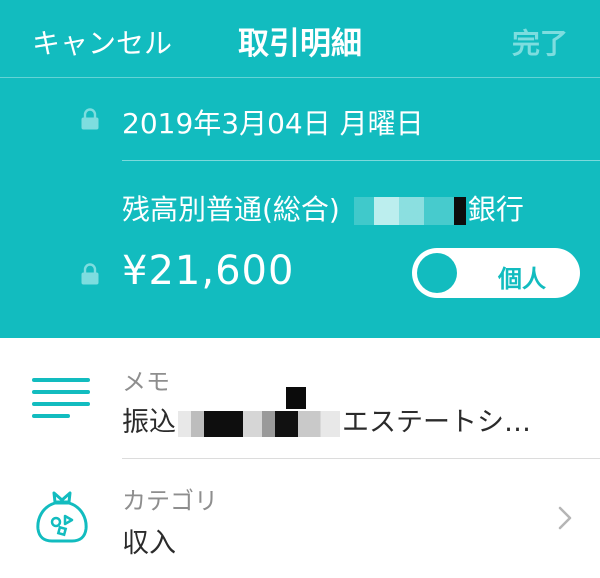  What do you see at coordinates (495, 209) in the screenshot?
I see `account-suffix: 銀行` at bounding box center [495, 209].